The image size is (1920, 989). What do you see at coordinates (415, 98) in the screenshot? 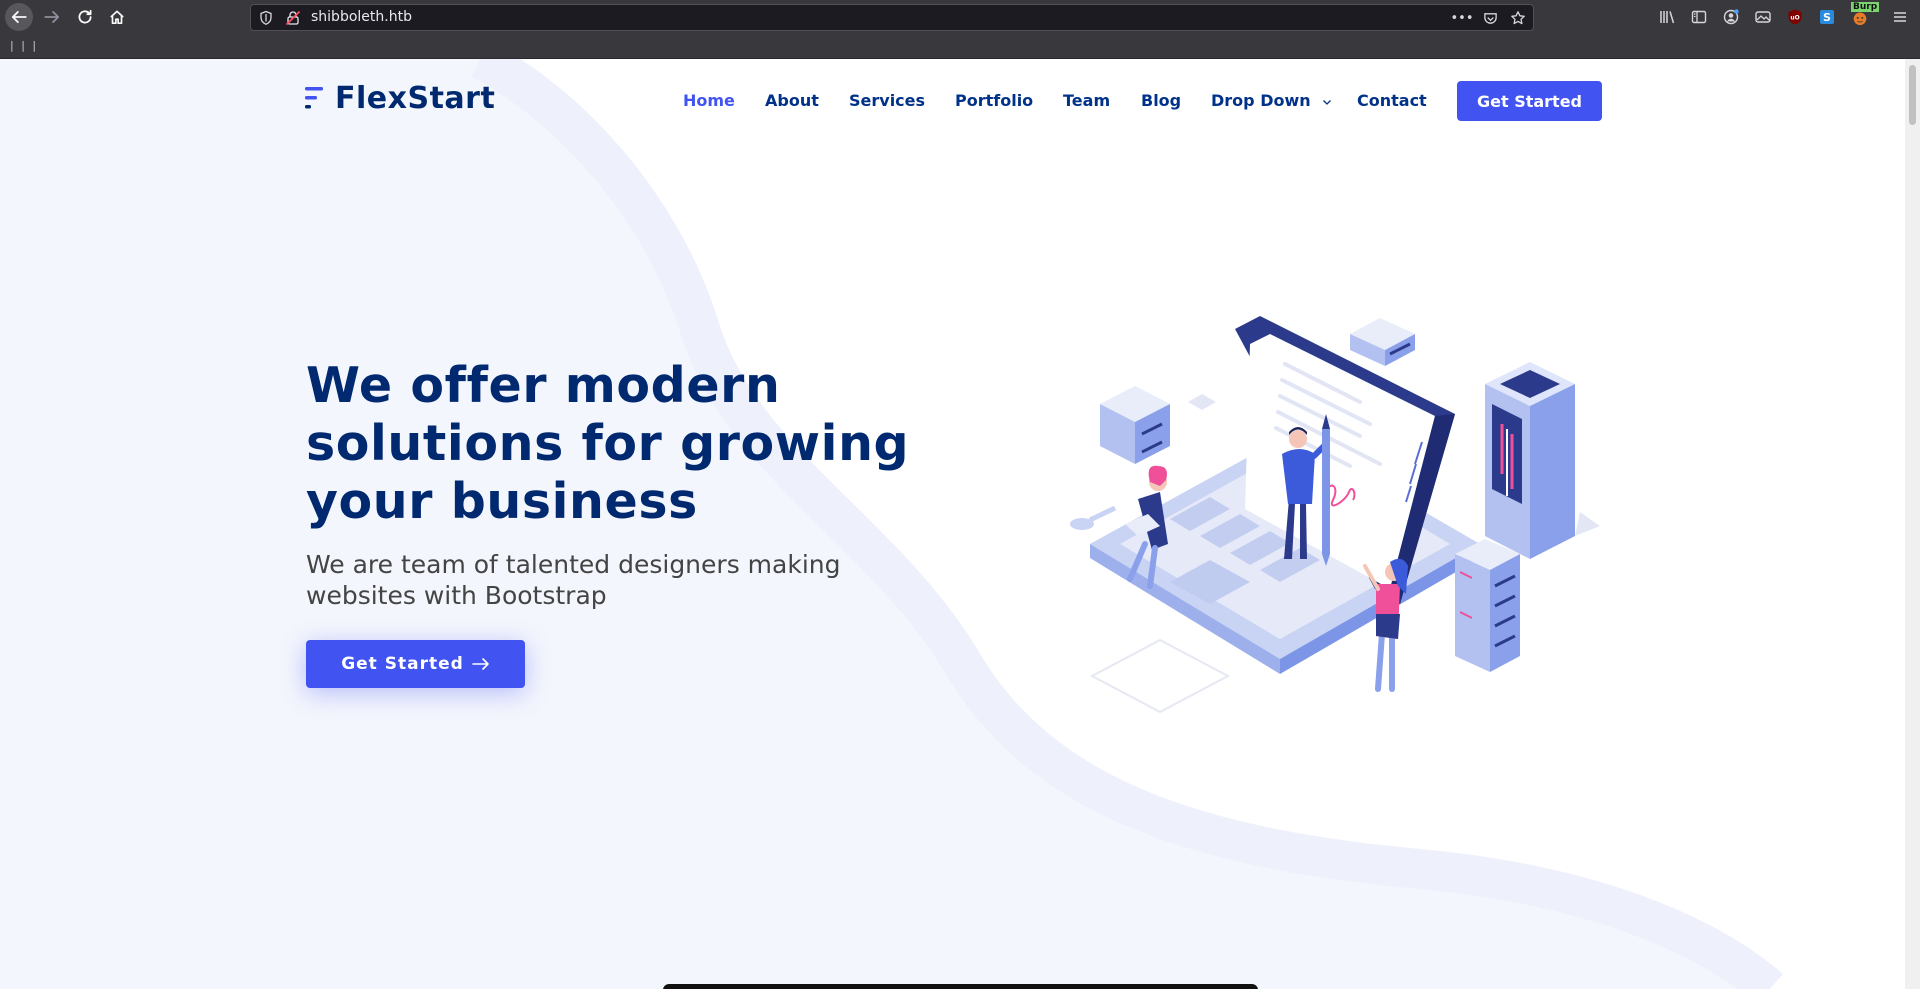
I see `logo-text: FlexStart` at bounding box center [415, 98].